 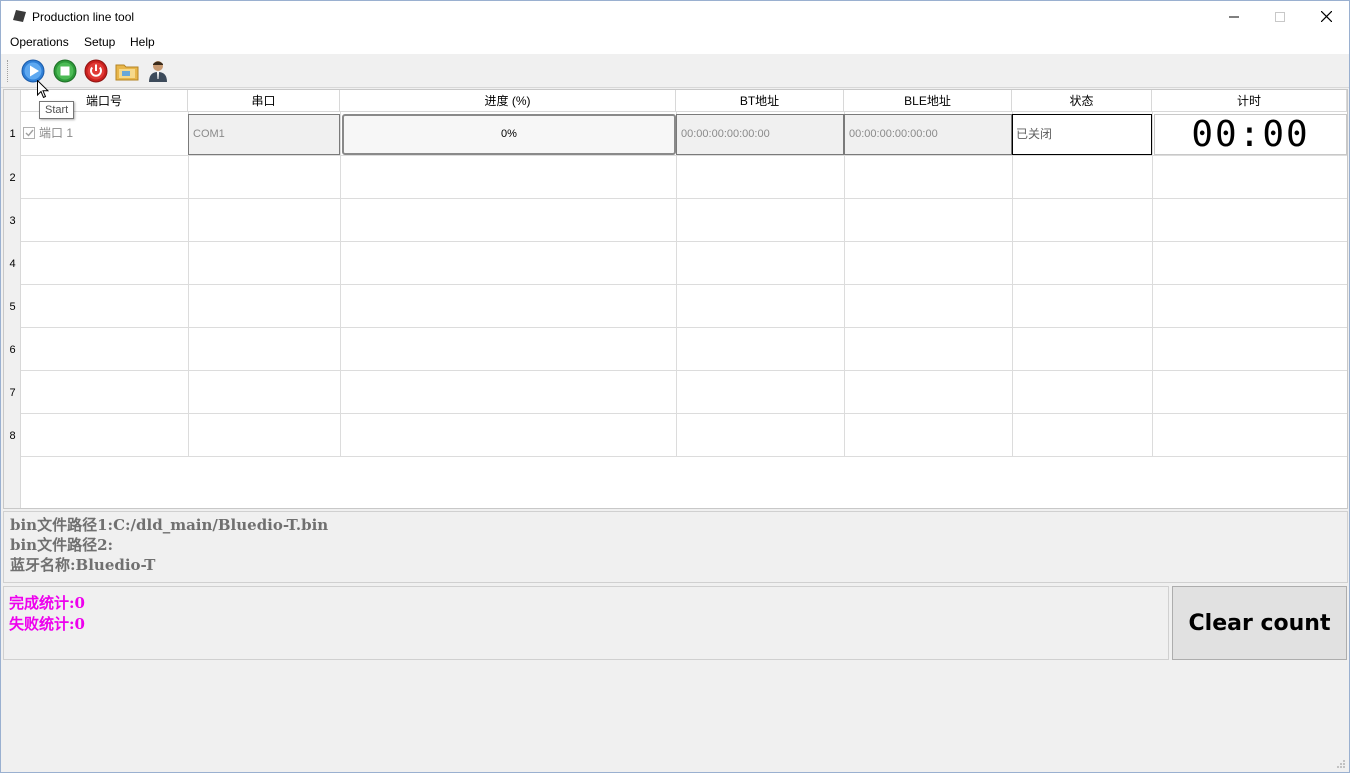 What do you see at coordinates (19, 16) in the screenshot?
I see `app-icon` at bounding box center [19, 16].